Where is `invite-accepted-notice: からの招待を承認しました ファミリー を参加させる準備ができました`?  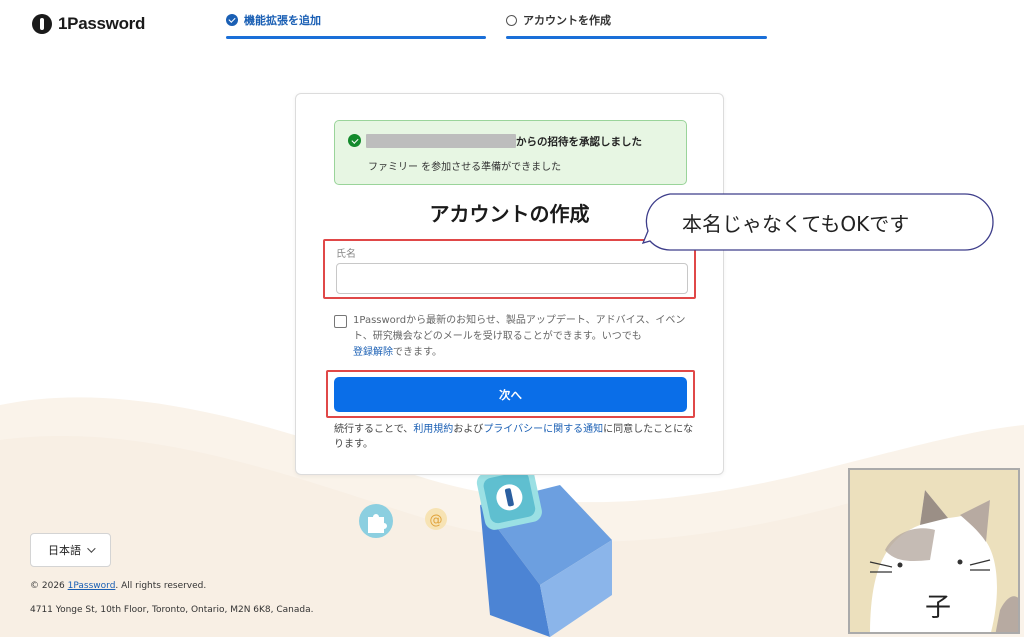 invite-accepted-notice: からの招待を承認しました ファミリー を参加させる準備ができました is located at coordinates (510, 152).